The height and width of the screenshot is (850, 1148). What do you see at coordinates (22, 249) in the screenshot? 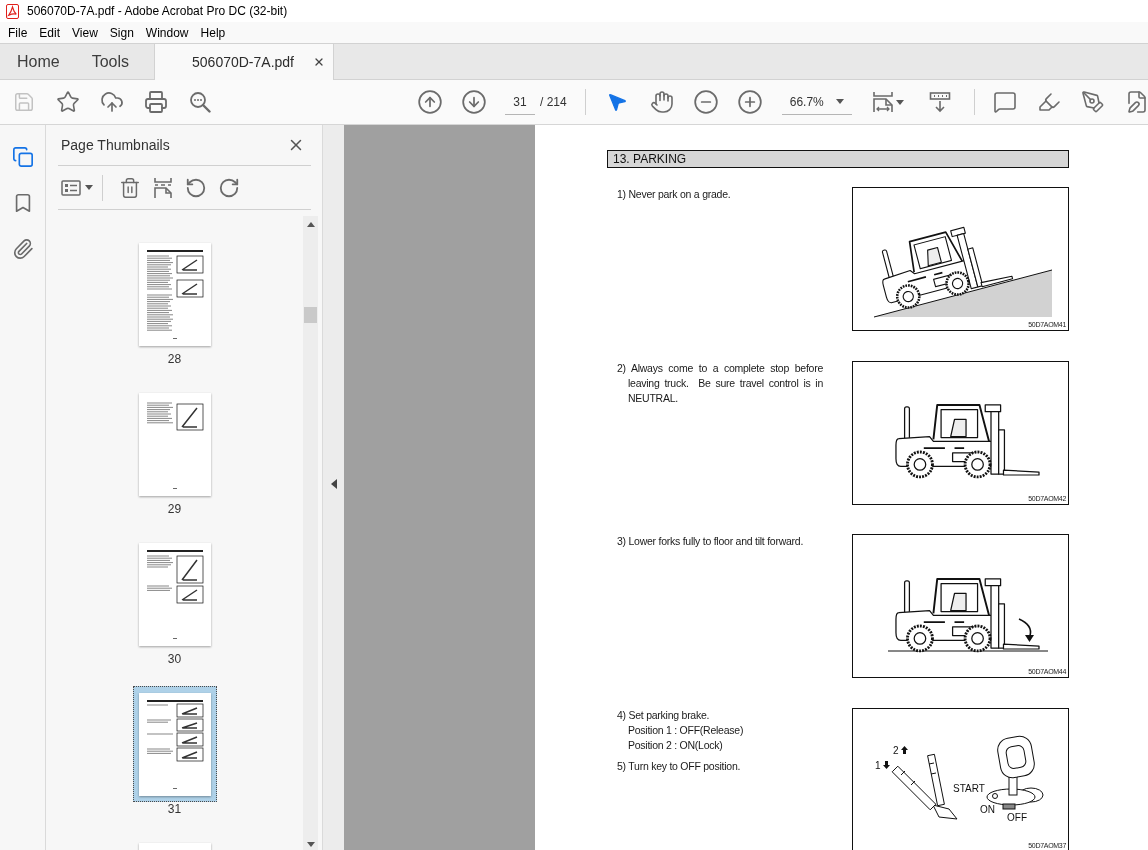
I see `paperclip-icon` at bounding box center [22, 249].